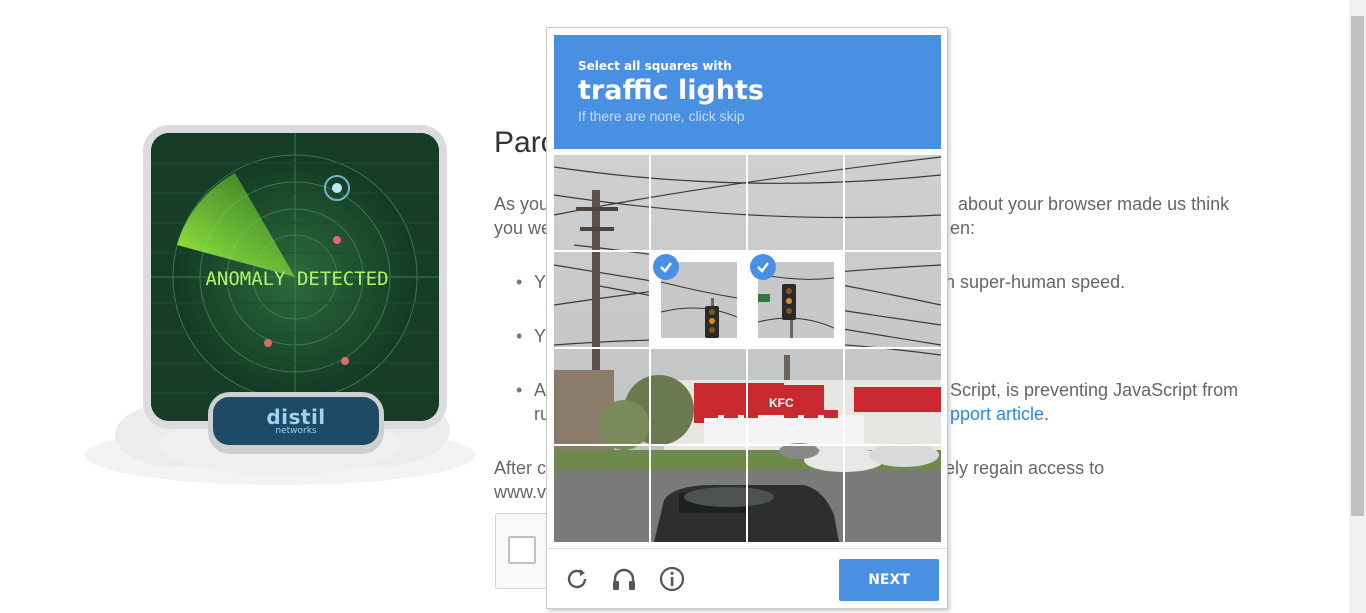 The height and width of the screenshot is (613, 1366). What do you see at coordinates (522, 204) in the screenshot?
I see `intro-line1-left: As you` at bounding box center [522, 204].